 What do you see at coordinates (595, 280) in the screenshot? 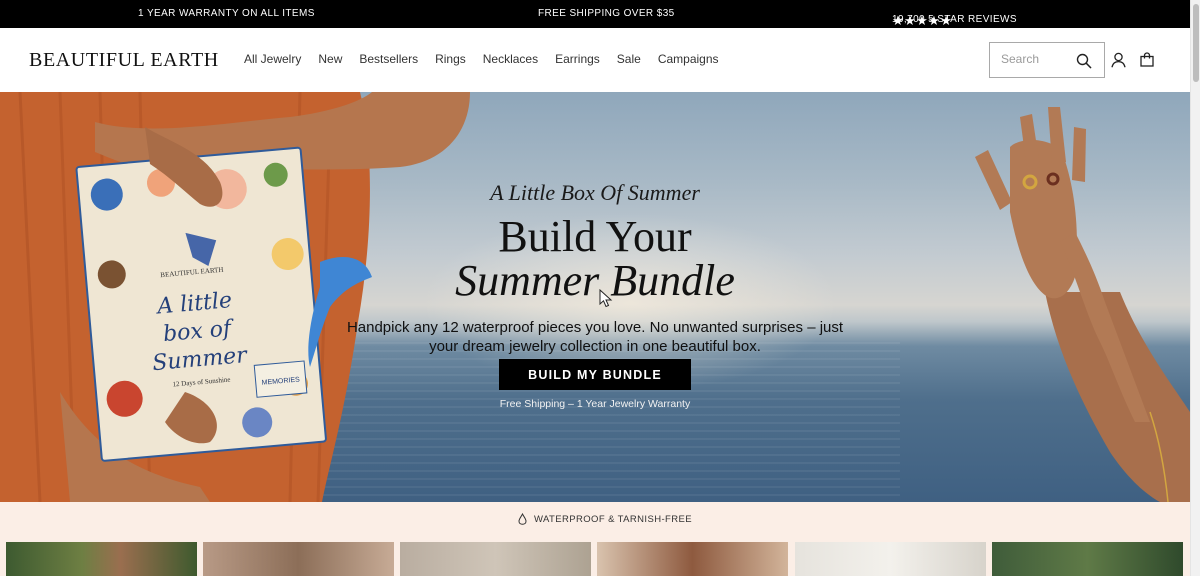
I see `hero-title-line-2: Summer Bundle` at bounding box center [595, 280].